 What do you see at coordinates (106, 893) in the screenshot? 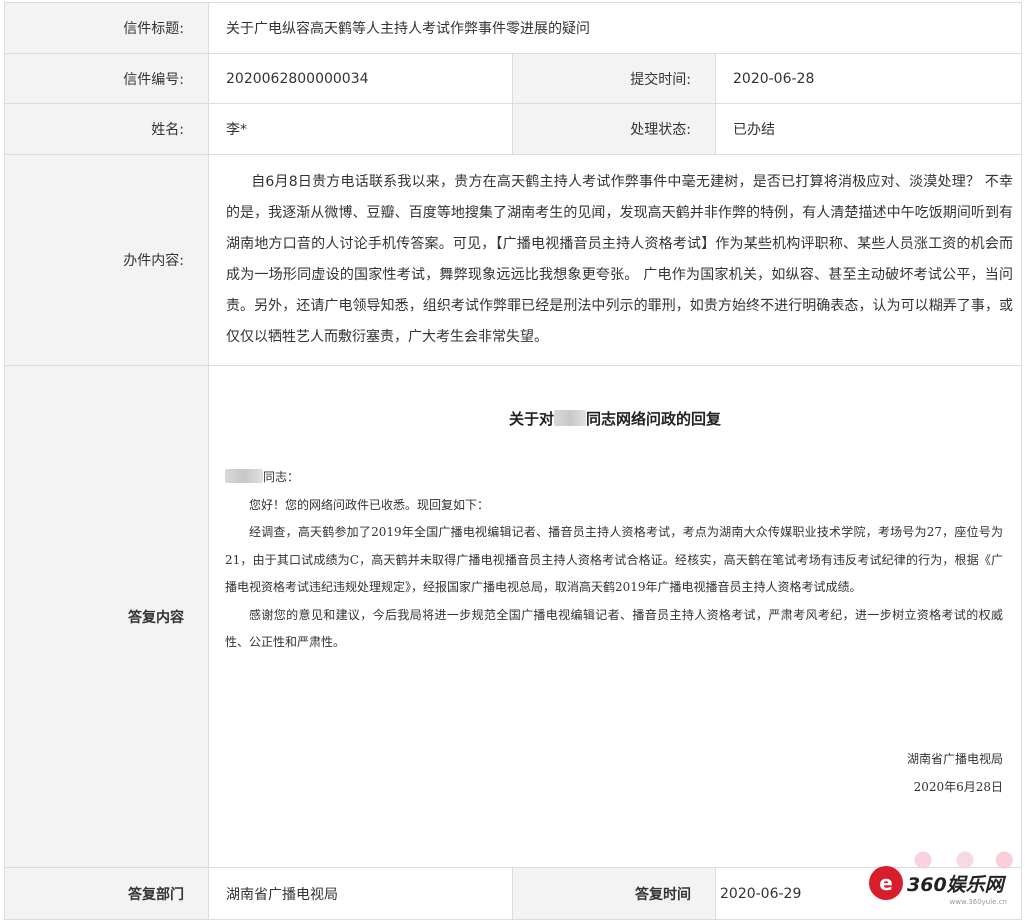
I see `reply-dept-label: 答复部门` at bounding box center [106, 893].